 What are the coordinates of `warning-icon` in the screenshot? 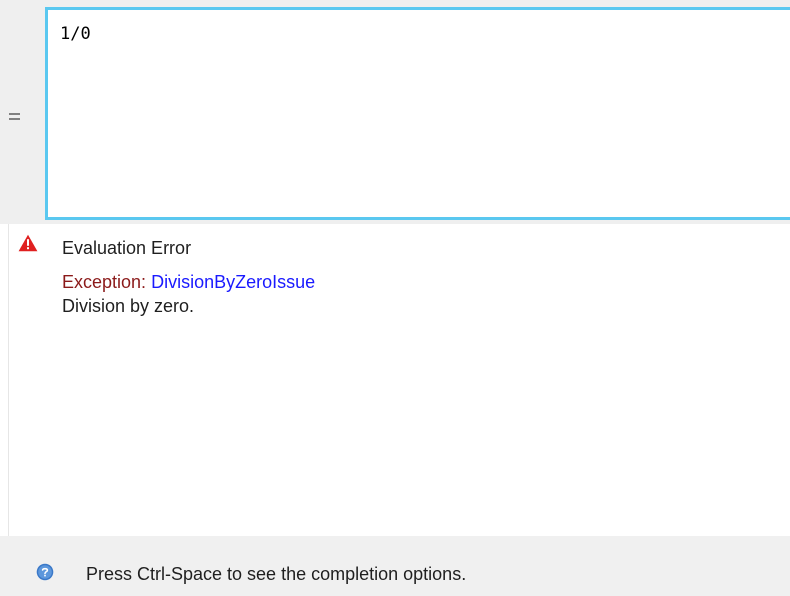 It's located at (28, 243).